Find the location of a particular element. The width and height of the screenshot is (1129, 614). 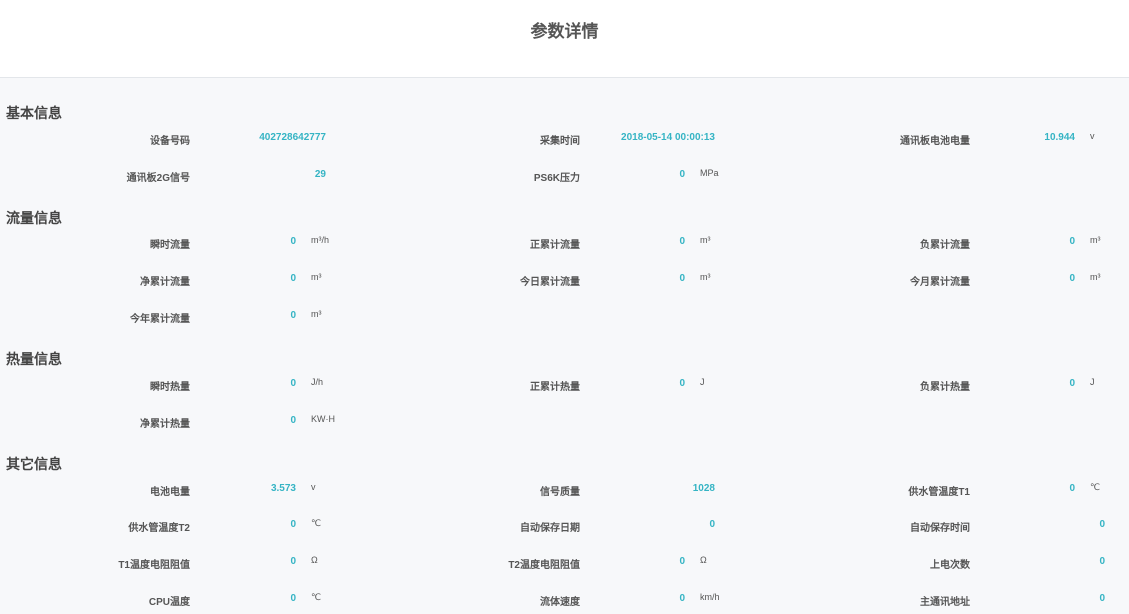

field-label: 设备号码 is located at coordinates (170, 141).